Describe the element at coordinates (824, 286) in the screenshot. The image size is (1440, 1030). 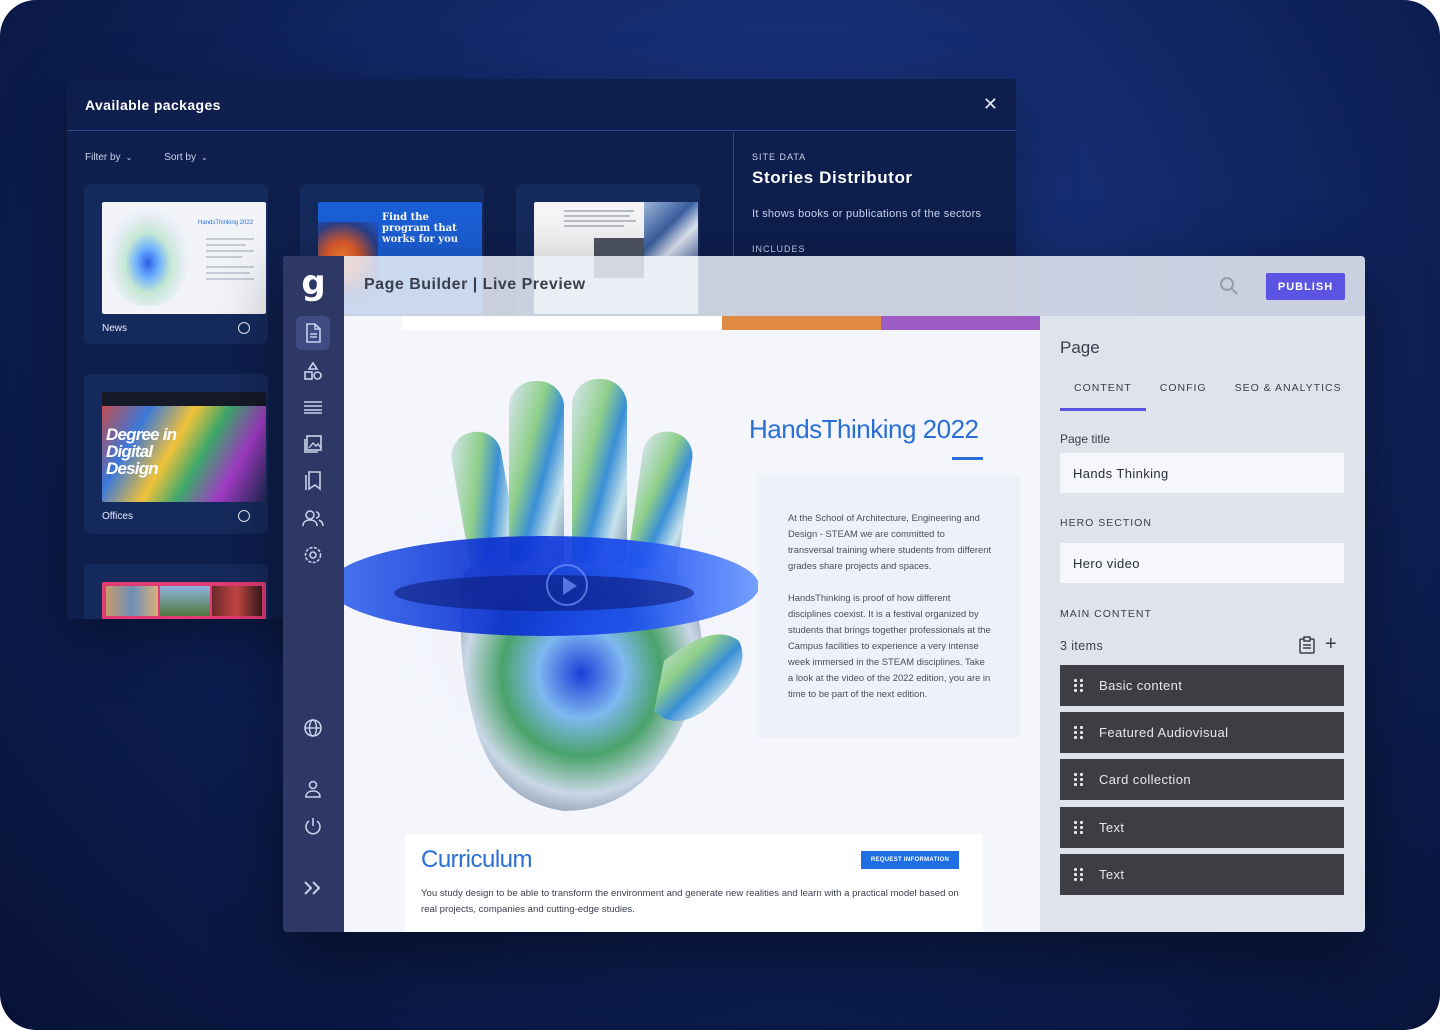
I see `top-bar: g Page Builder | Live Preview PUBLISH` at that location.